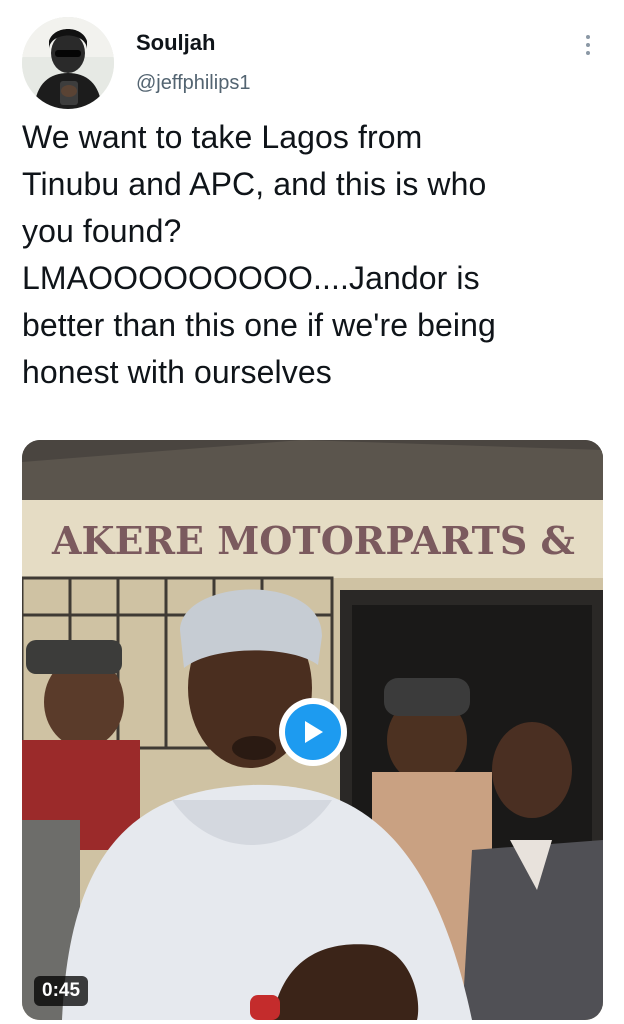 This screenshot has height=1024, width=624. I want to click on more-vertical-icon, so click(588, 45).